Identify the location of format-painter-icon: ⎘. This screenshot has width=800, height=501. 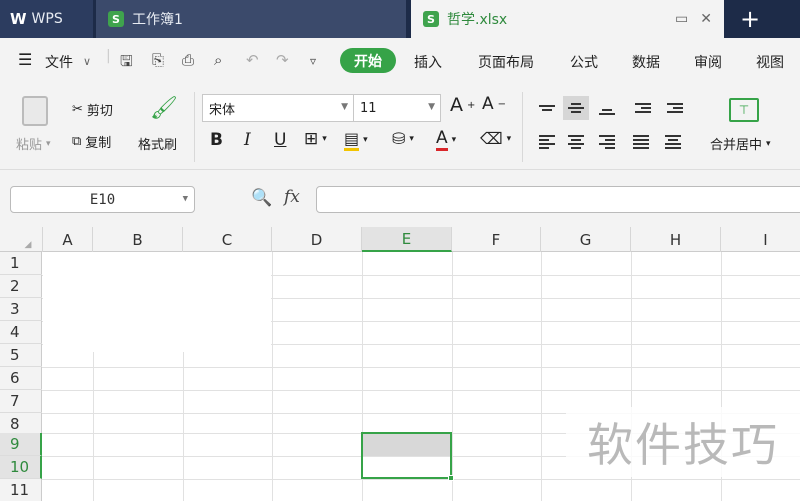
(158, 60).